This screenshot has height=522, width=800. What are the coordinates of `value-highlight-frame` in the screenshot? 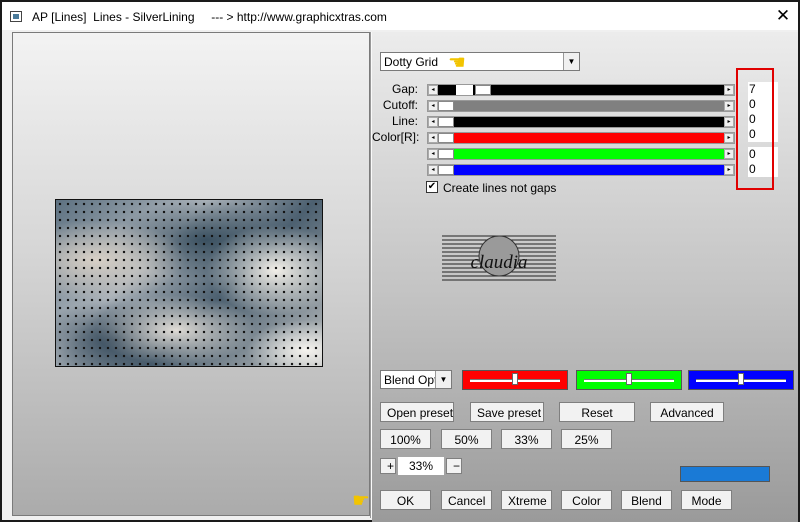 It's located at (755, 129).